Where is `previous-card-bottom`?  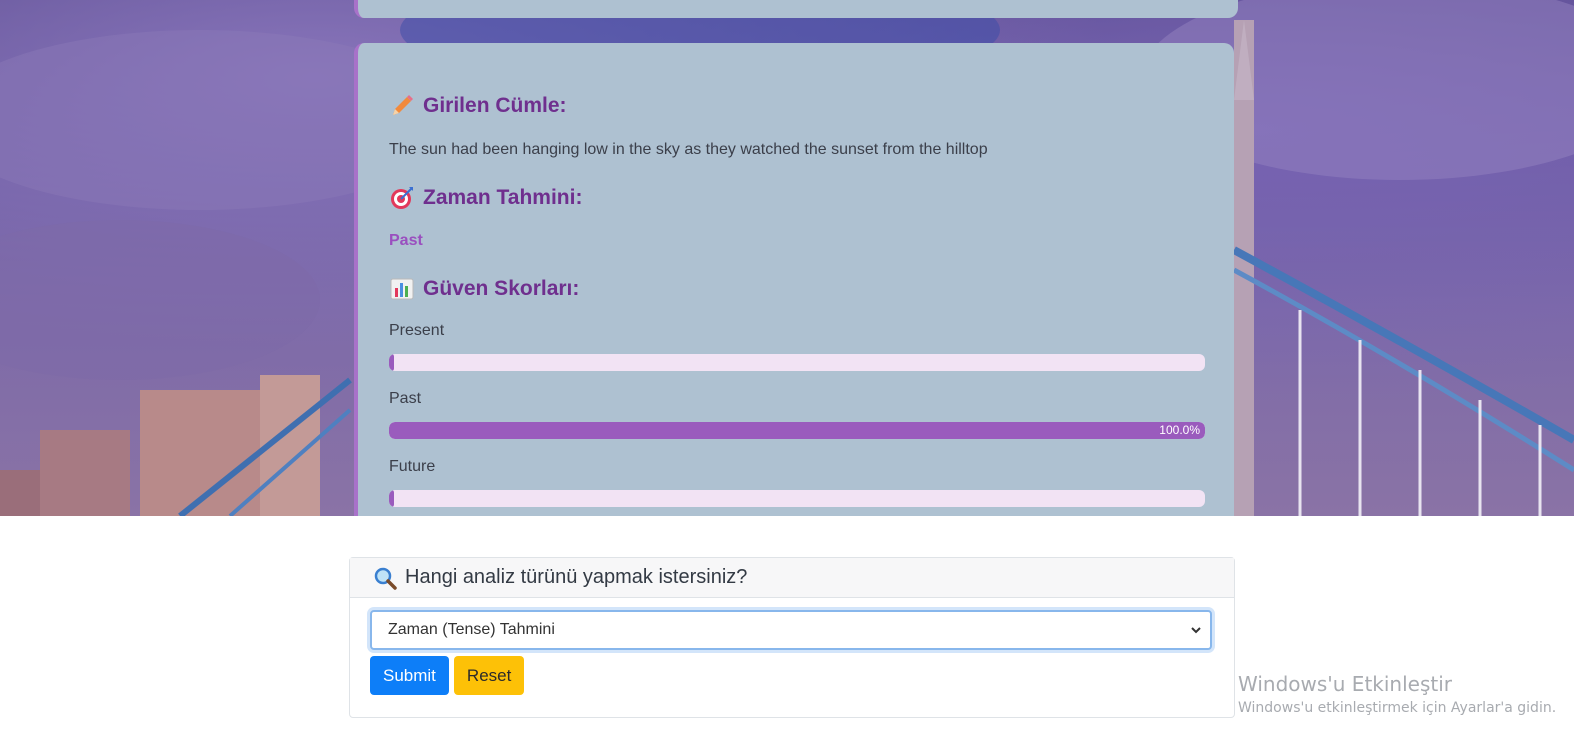 previous-card-bottom is located at coordinates (796, 9).